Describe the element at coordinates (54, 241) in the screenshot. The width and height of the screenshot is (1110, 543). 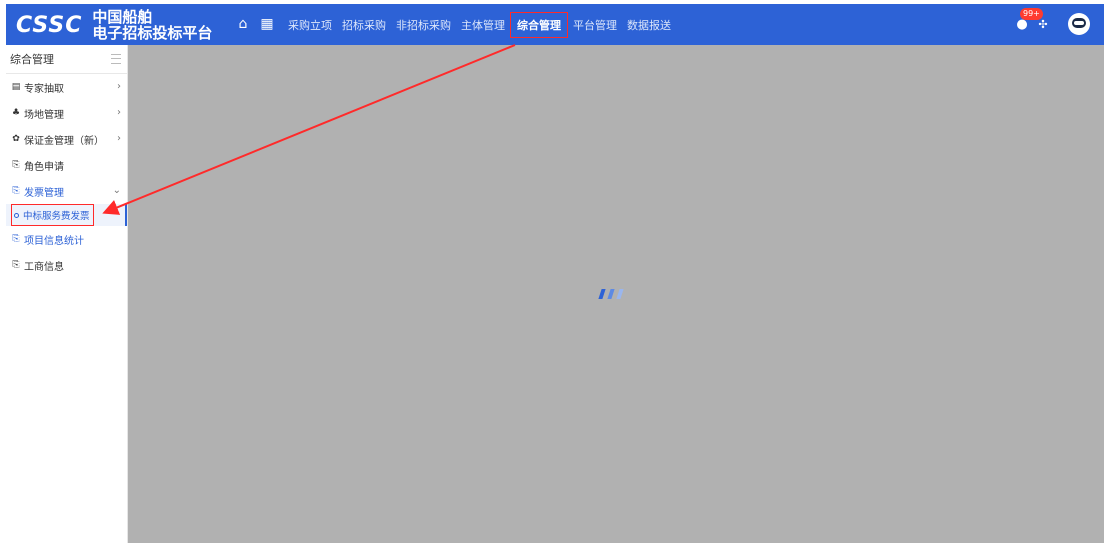
I see `sidebar-item-label: 项目信息统计` at that location.